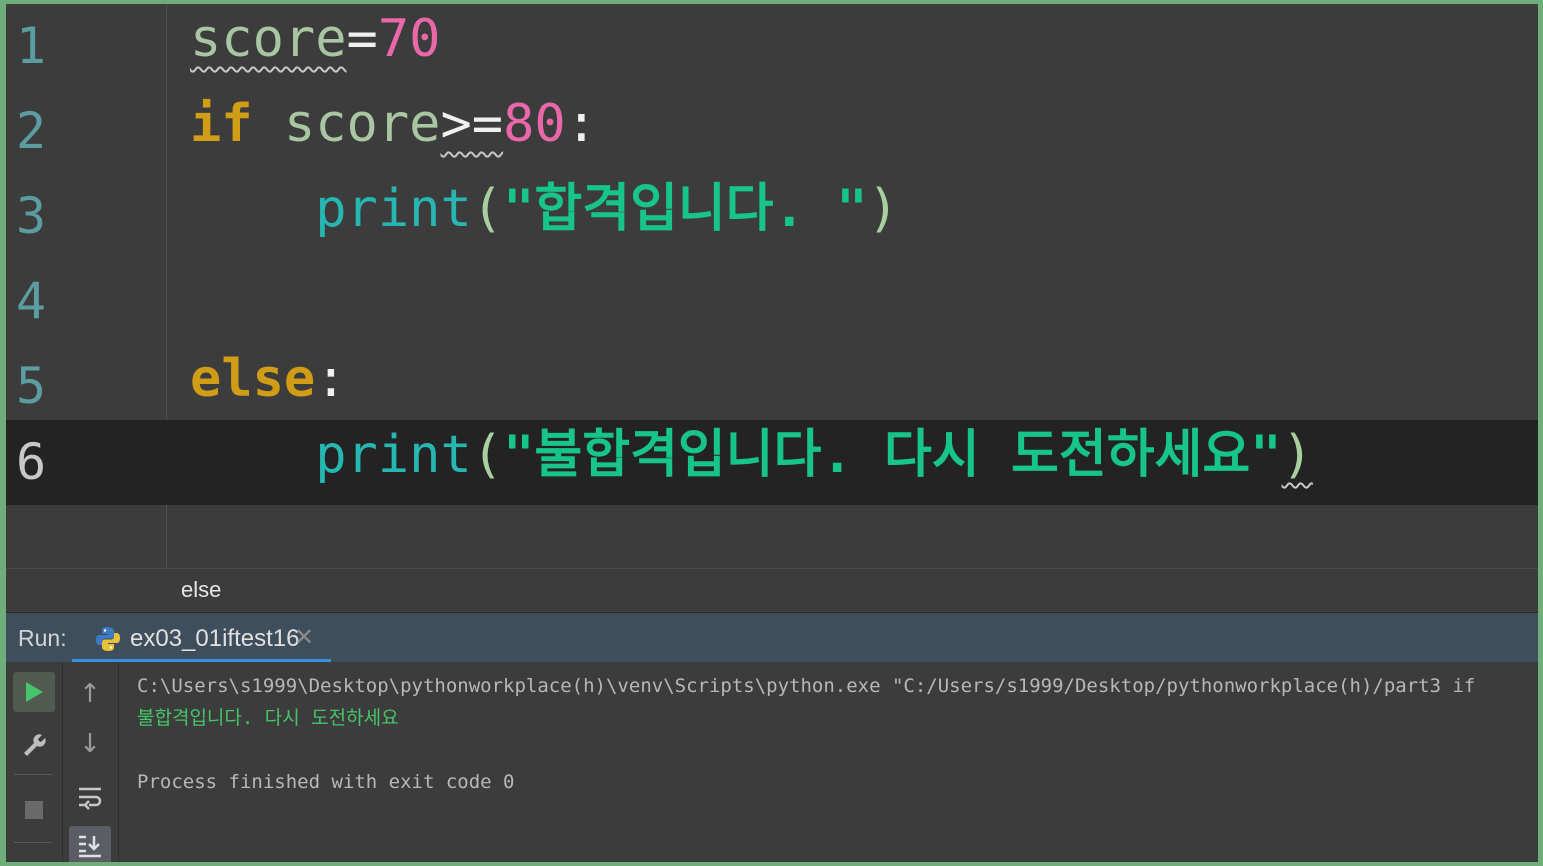  I want to click on scroll-down-button: ↓, so click(90, 744).